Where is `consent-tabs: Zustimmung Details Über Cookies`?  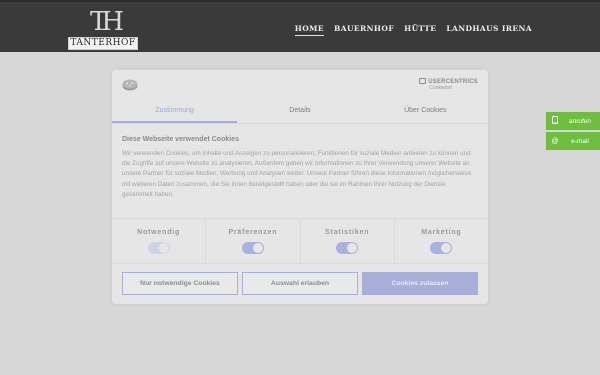 consent-tabs: Zustimmung Details Über Cookies is located at coordinates (300, 112).